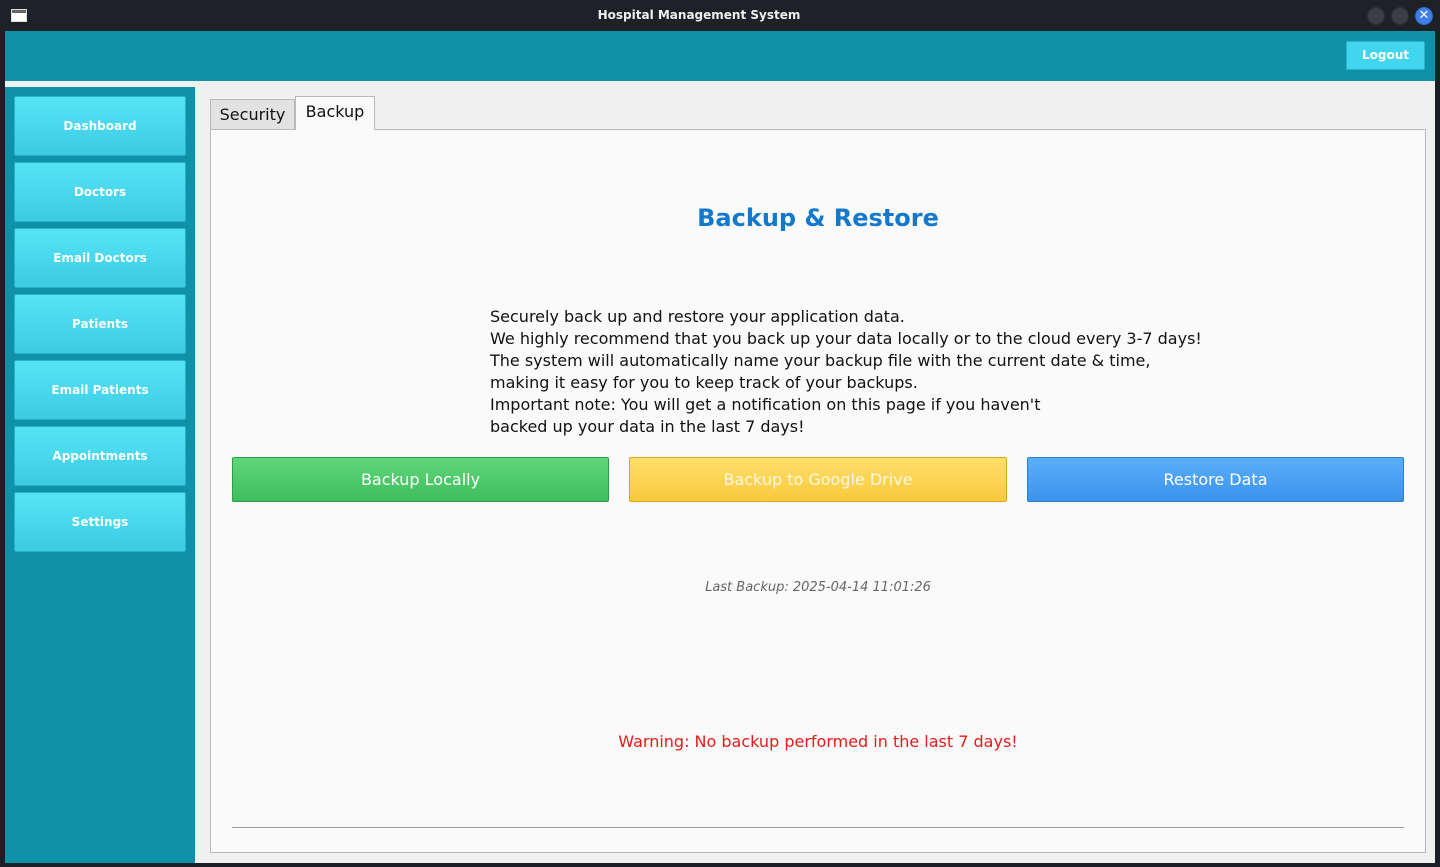  Describe the element at coordinates (818, 218) in the screenshot. I see `page-title: Backup & Restore` at that location.